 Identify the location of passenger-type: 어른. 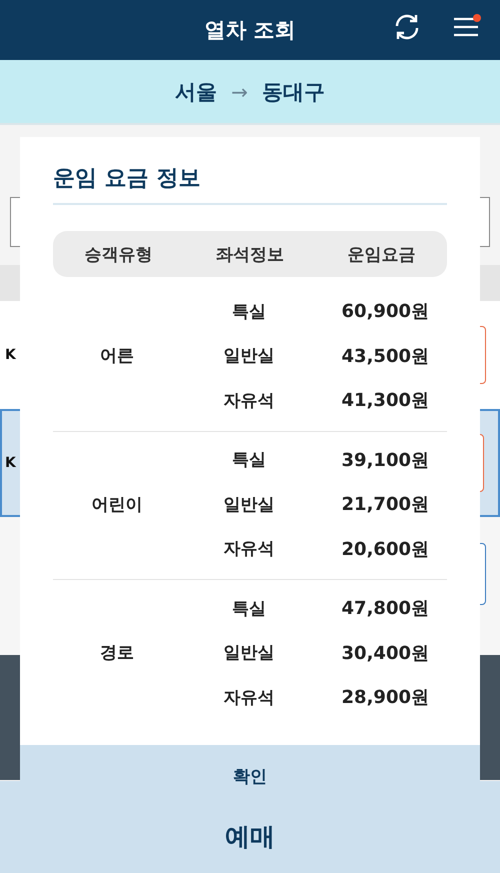
(117, 356).